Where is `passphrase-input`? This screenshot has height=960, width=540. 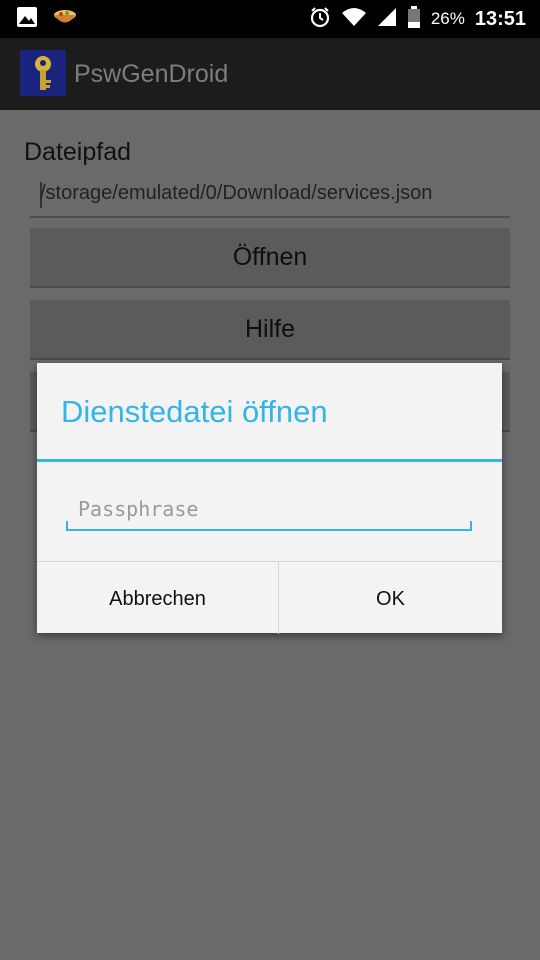
passphrase-input is located at coordinates (268, 509).